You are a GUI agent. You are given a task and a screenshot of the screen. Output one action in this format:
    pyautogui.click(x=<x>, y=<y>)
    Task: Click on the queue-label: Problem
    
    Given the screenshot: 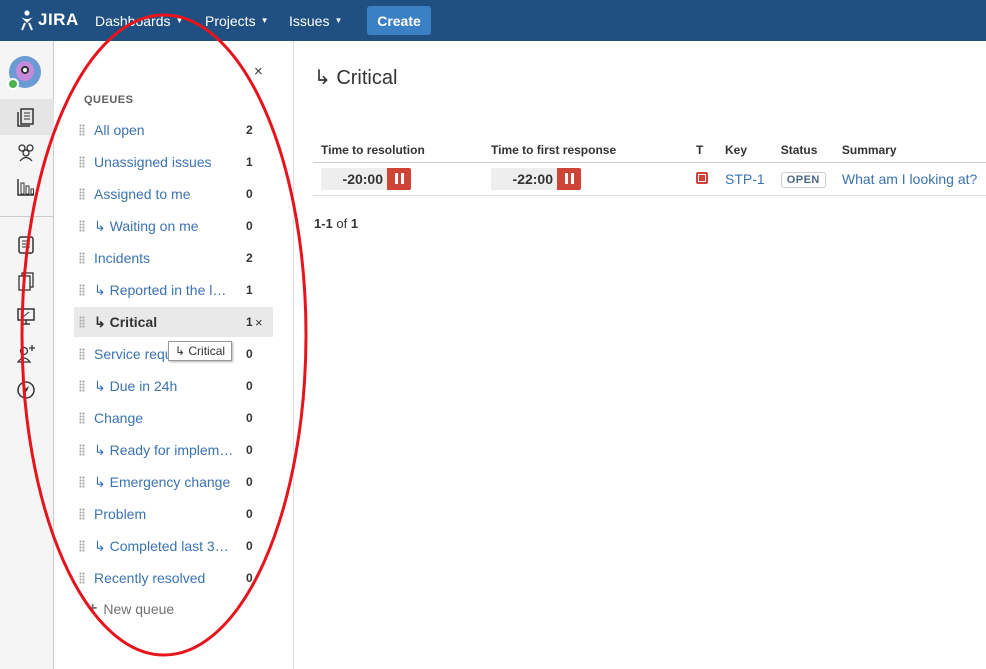 What is the action you would take?
    pyautogui.click(x=120, y=514)
    